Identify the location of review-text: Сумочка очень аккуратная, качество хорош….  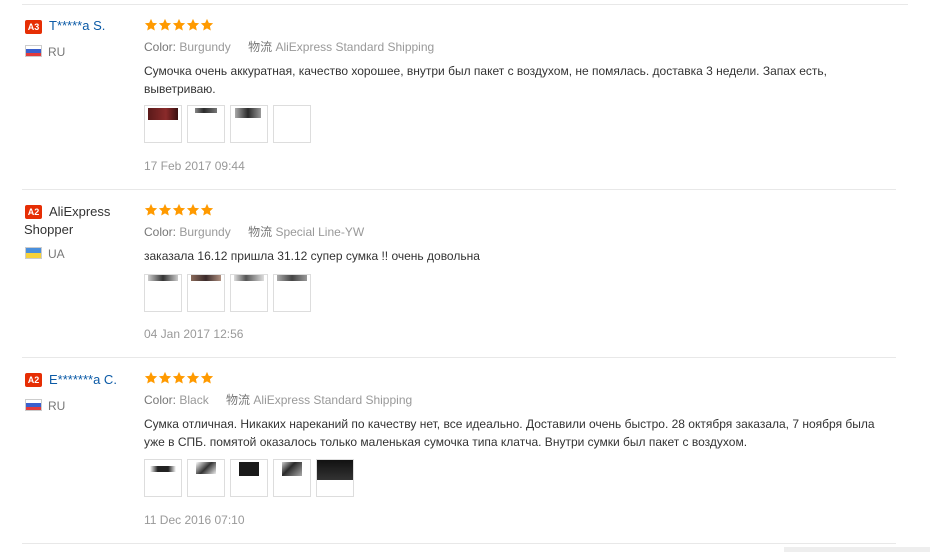
(486, 80).